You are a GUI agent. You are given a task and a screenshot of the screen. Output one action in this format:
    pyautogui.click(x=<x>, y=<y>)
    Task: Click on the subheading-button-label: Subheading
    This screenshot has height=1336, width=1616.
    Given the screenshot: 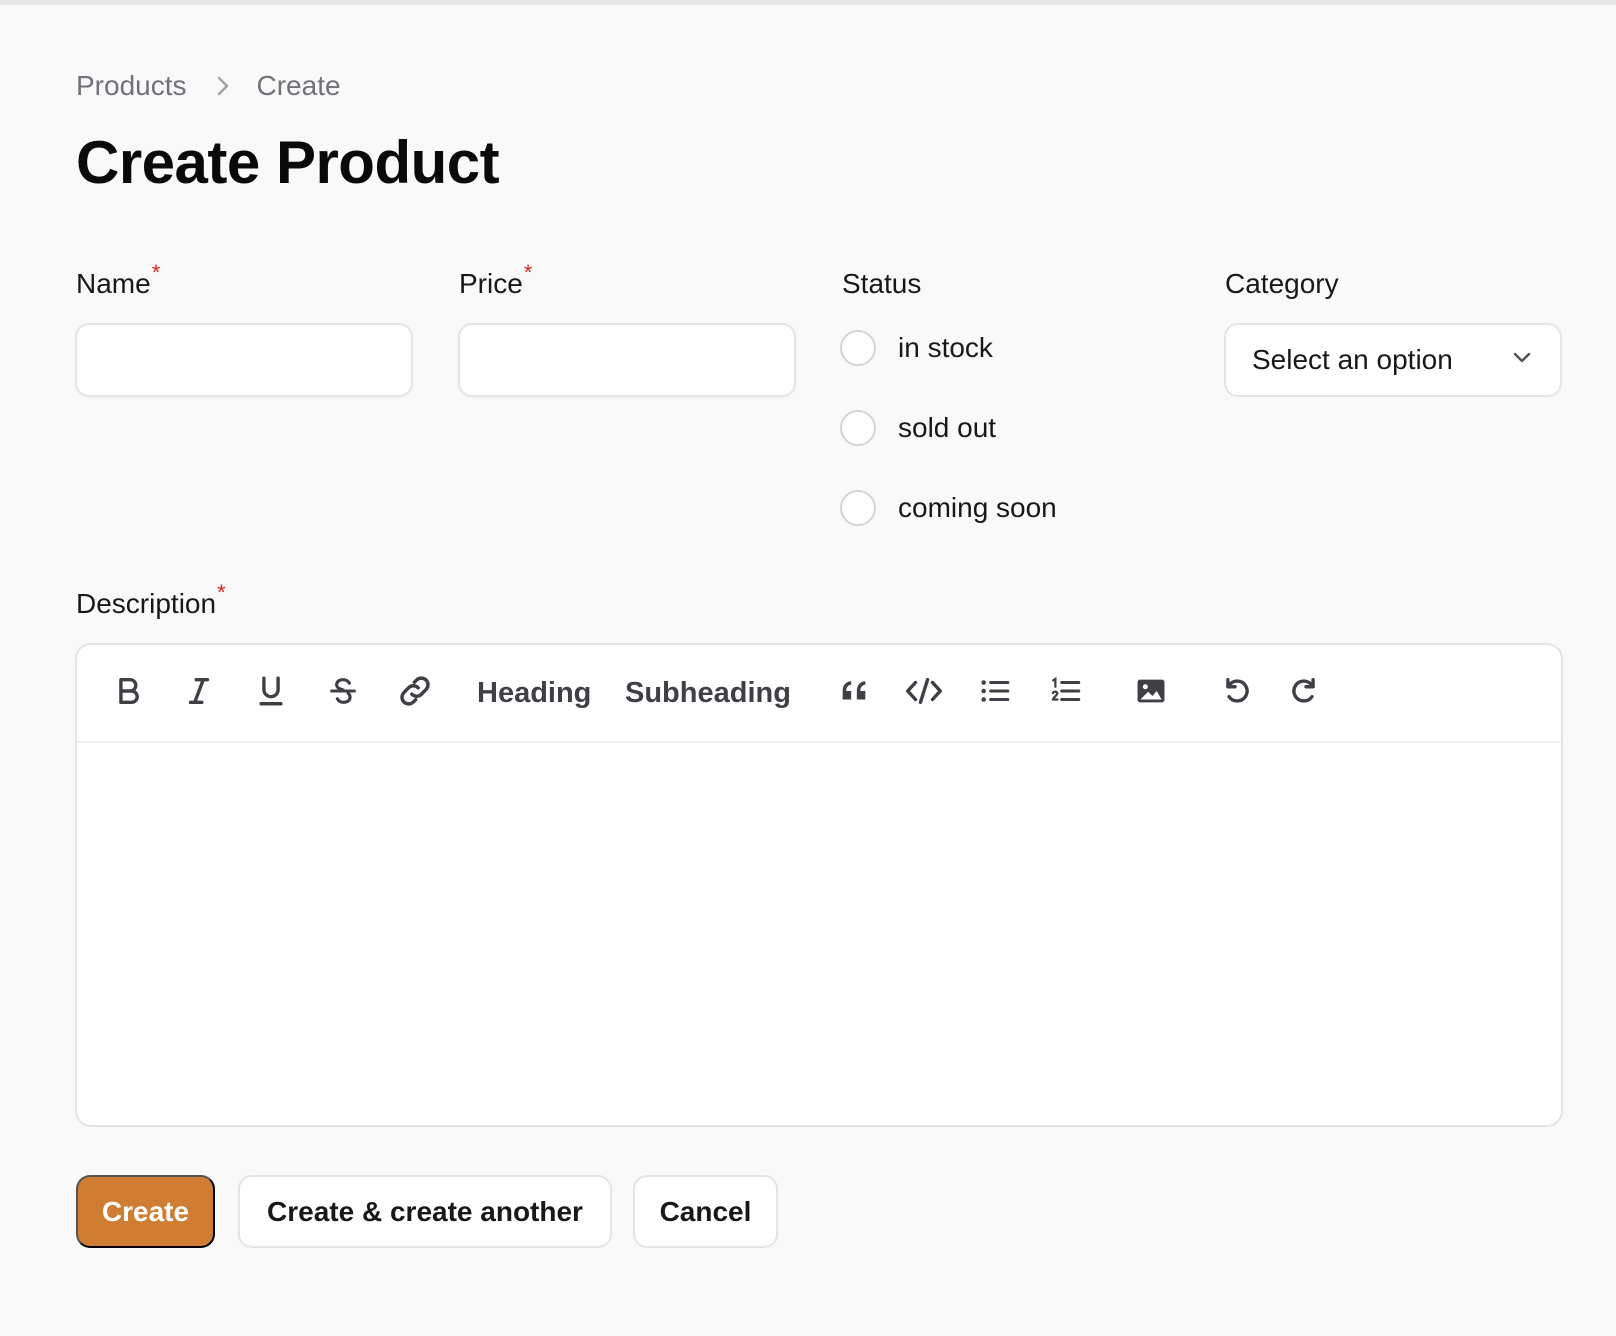 What is the action you would take?
    pyautogui.click(x=708, y=692)
    